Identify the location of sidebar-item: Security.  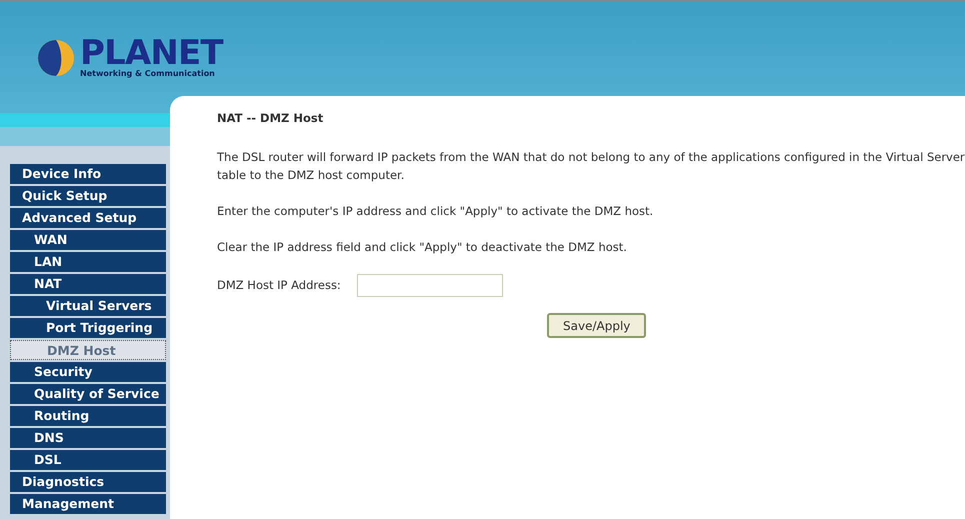
(88, 372).